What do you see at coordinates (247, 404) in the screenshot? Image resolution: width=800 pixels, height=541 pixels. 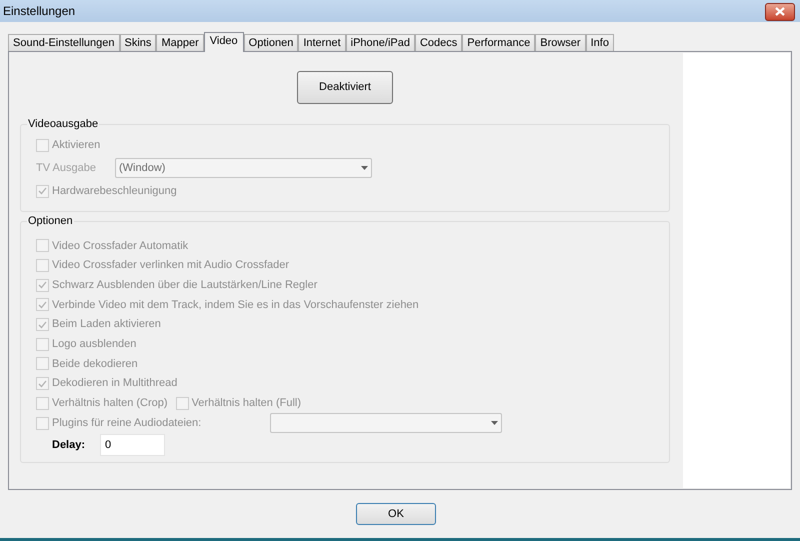 I see `checkbox-label: Verhältnis halten (Full)` at bounding box center [247, 404].